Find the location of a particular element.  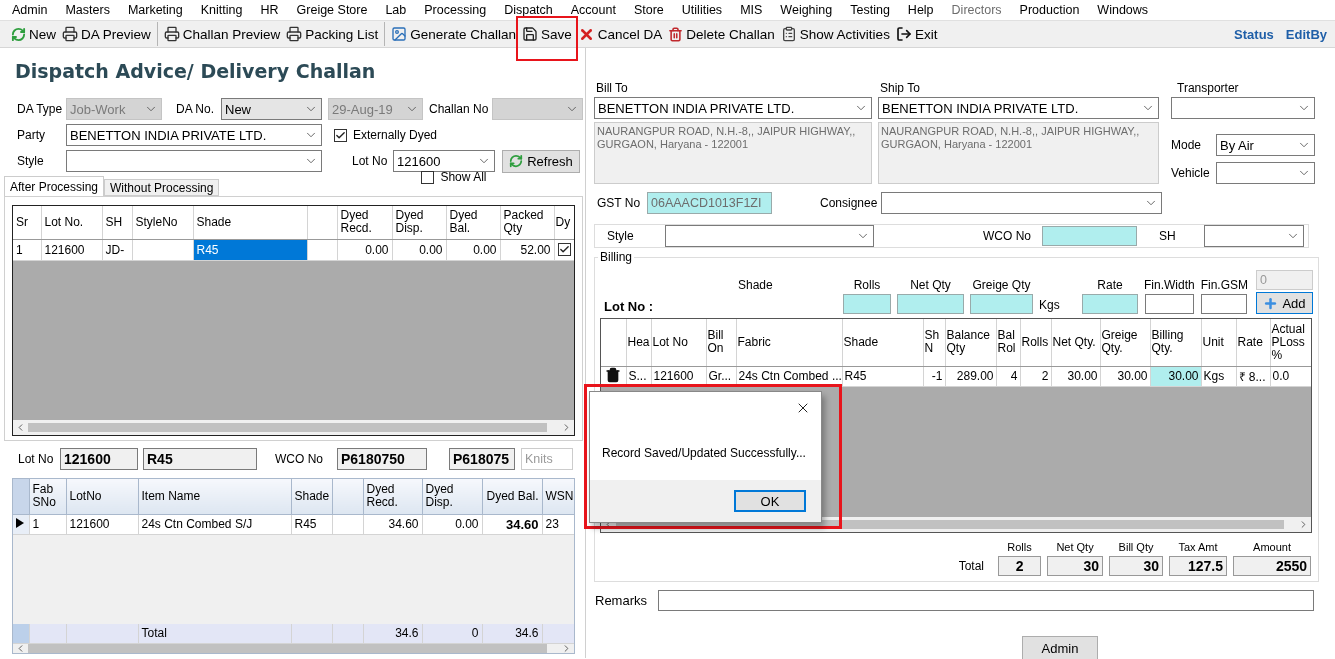

menu-item: Greige Store is located at coordinates (332, 10).